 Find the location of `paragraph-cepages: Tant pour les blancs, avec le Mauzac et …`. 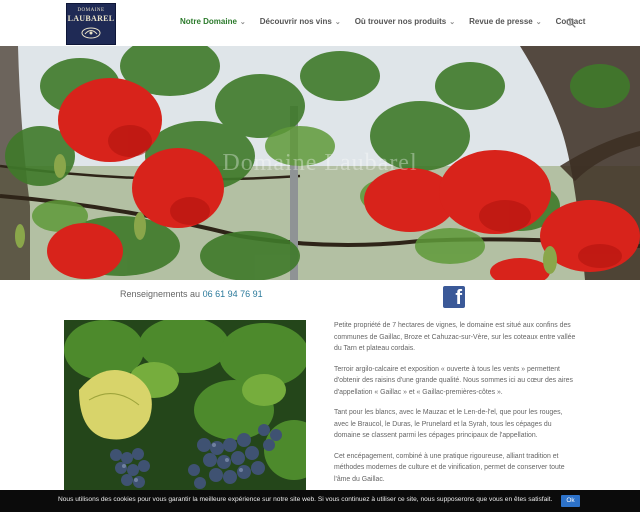

paragraph-cepages: Tant pour les blancs, avec le Mauzac et … is located at coordinates (448, 424).